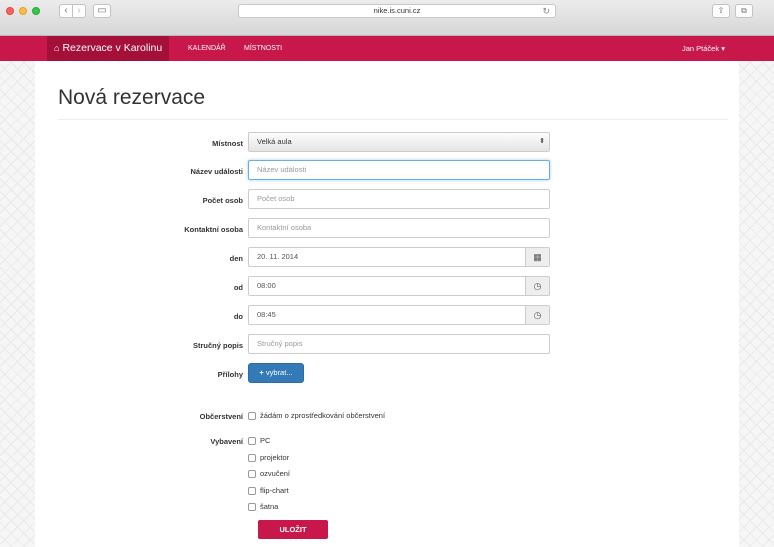 This screenshot has width=774, height=547. What do you see at coordinates (36, 11) in the screenshot?
I see `maximize-window-button` at bounding box center [36, 11].